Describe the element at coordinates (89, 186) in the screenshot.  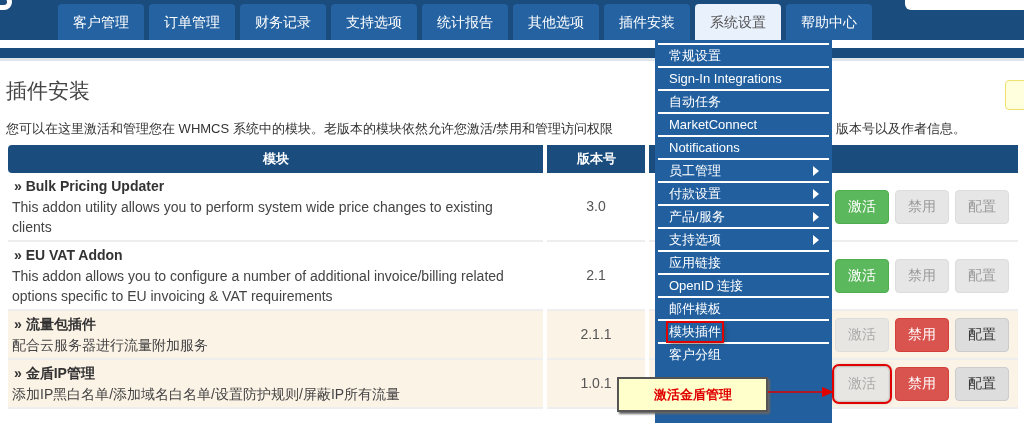
I see `module-name: » Bulk Pricing Updater` at that location.